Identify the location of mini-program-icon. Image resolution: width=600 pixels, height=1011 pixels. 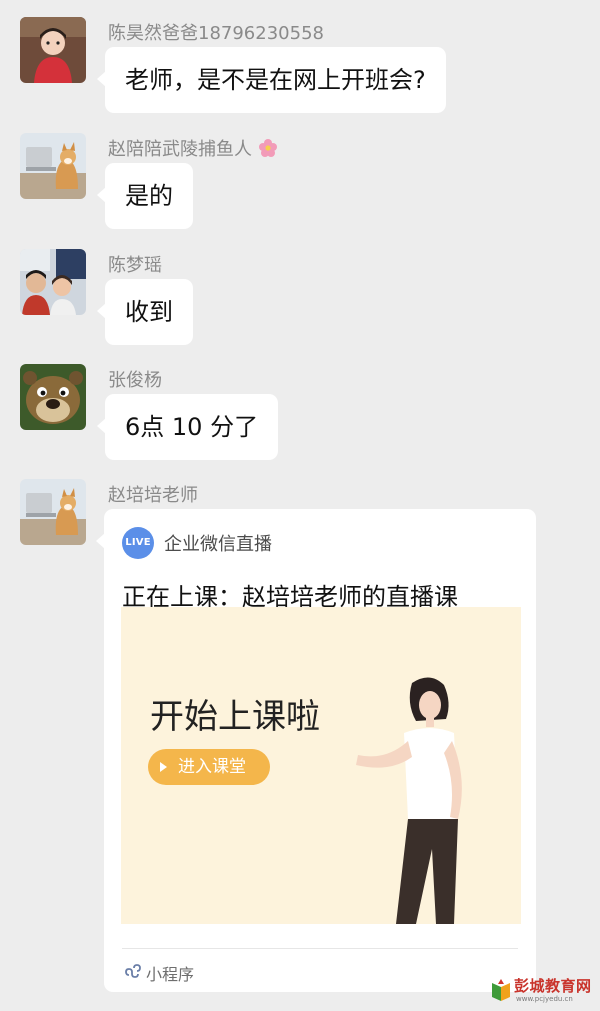
(133, 971).